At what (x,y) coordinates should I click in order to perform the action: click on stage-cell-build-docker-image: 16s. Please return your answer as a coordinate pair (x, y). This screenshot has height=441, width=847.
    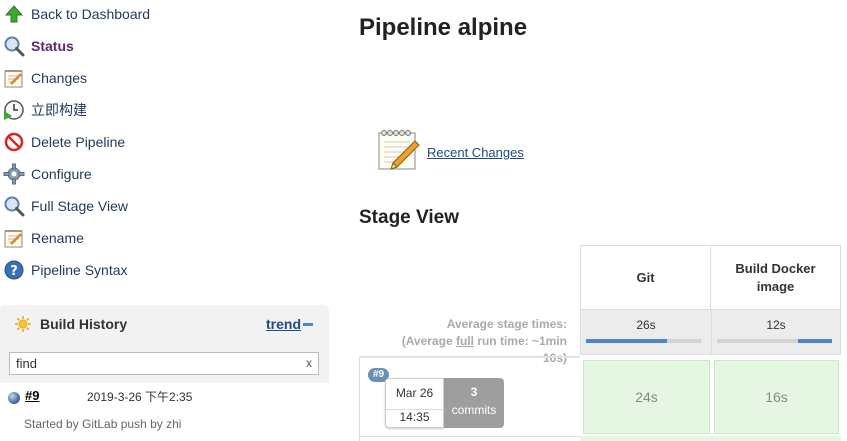
    Looking at the image, I should click on (776, 397).